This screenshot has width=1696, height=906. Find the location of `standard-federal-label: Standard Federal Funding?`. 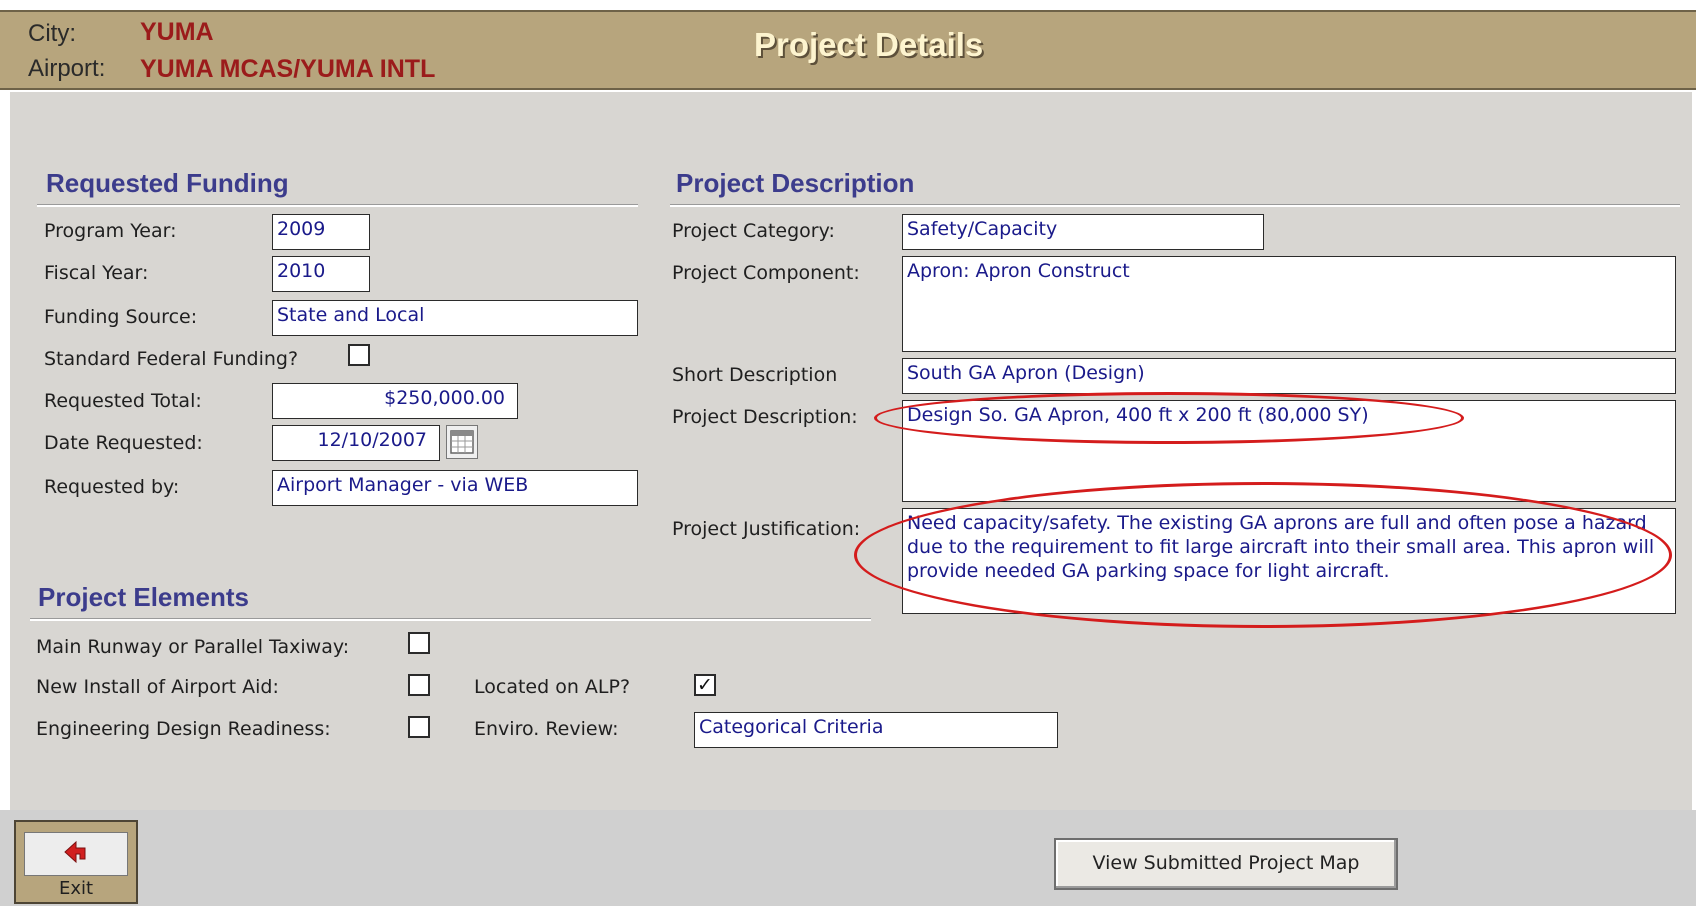

standard-federal-label: Standard Federal Funding? is located at coordinates (171, 359).